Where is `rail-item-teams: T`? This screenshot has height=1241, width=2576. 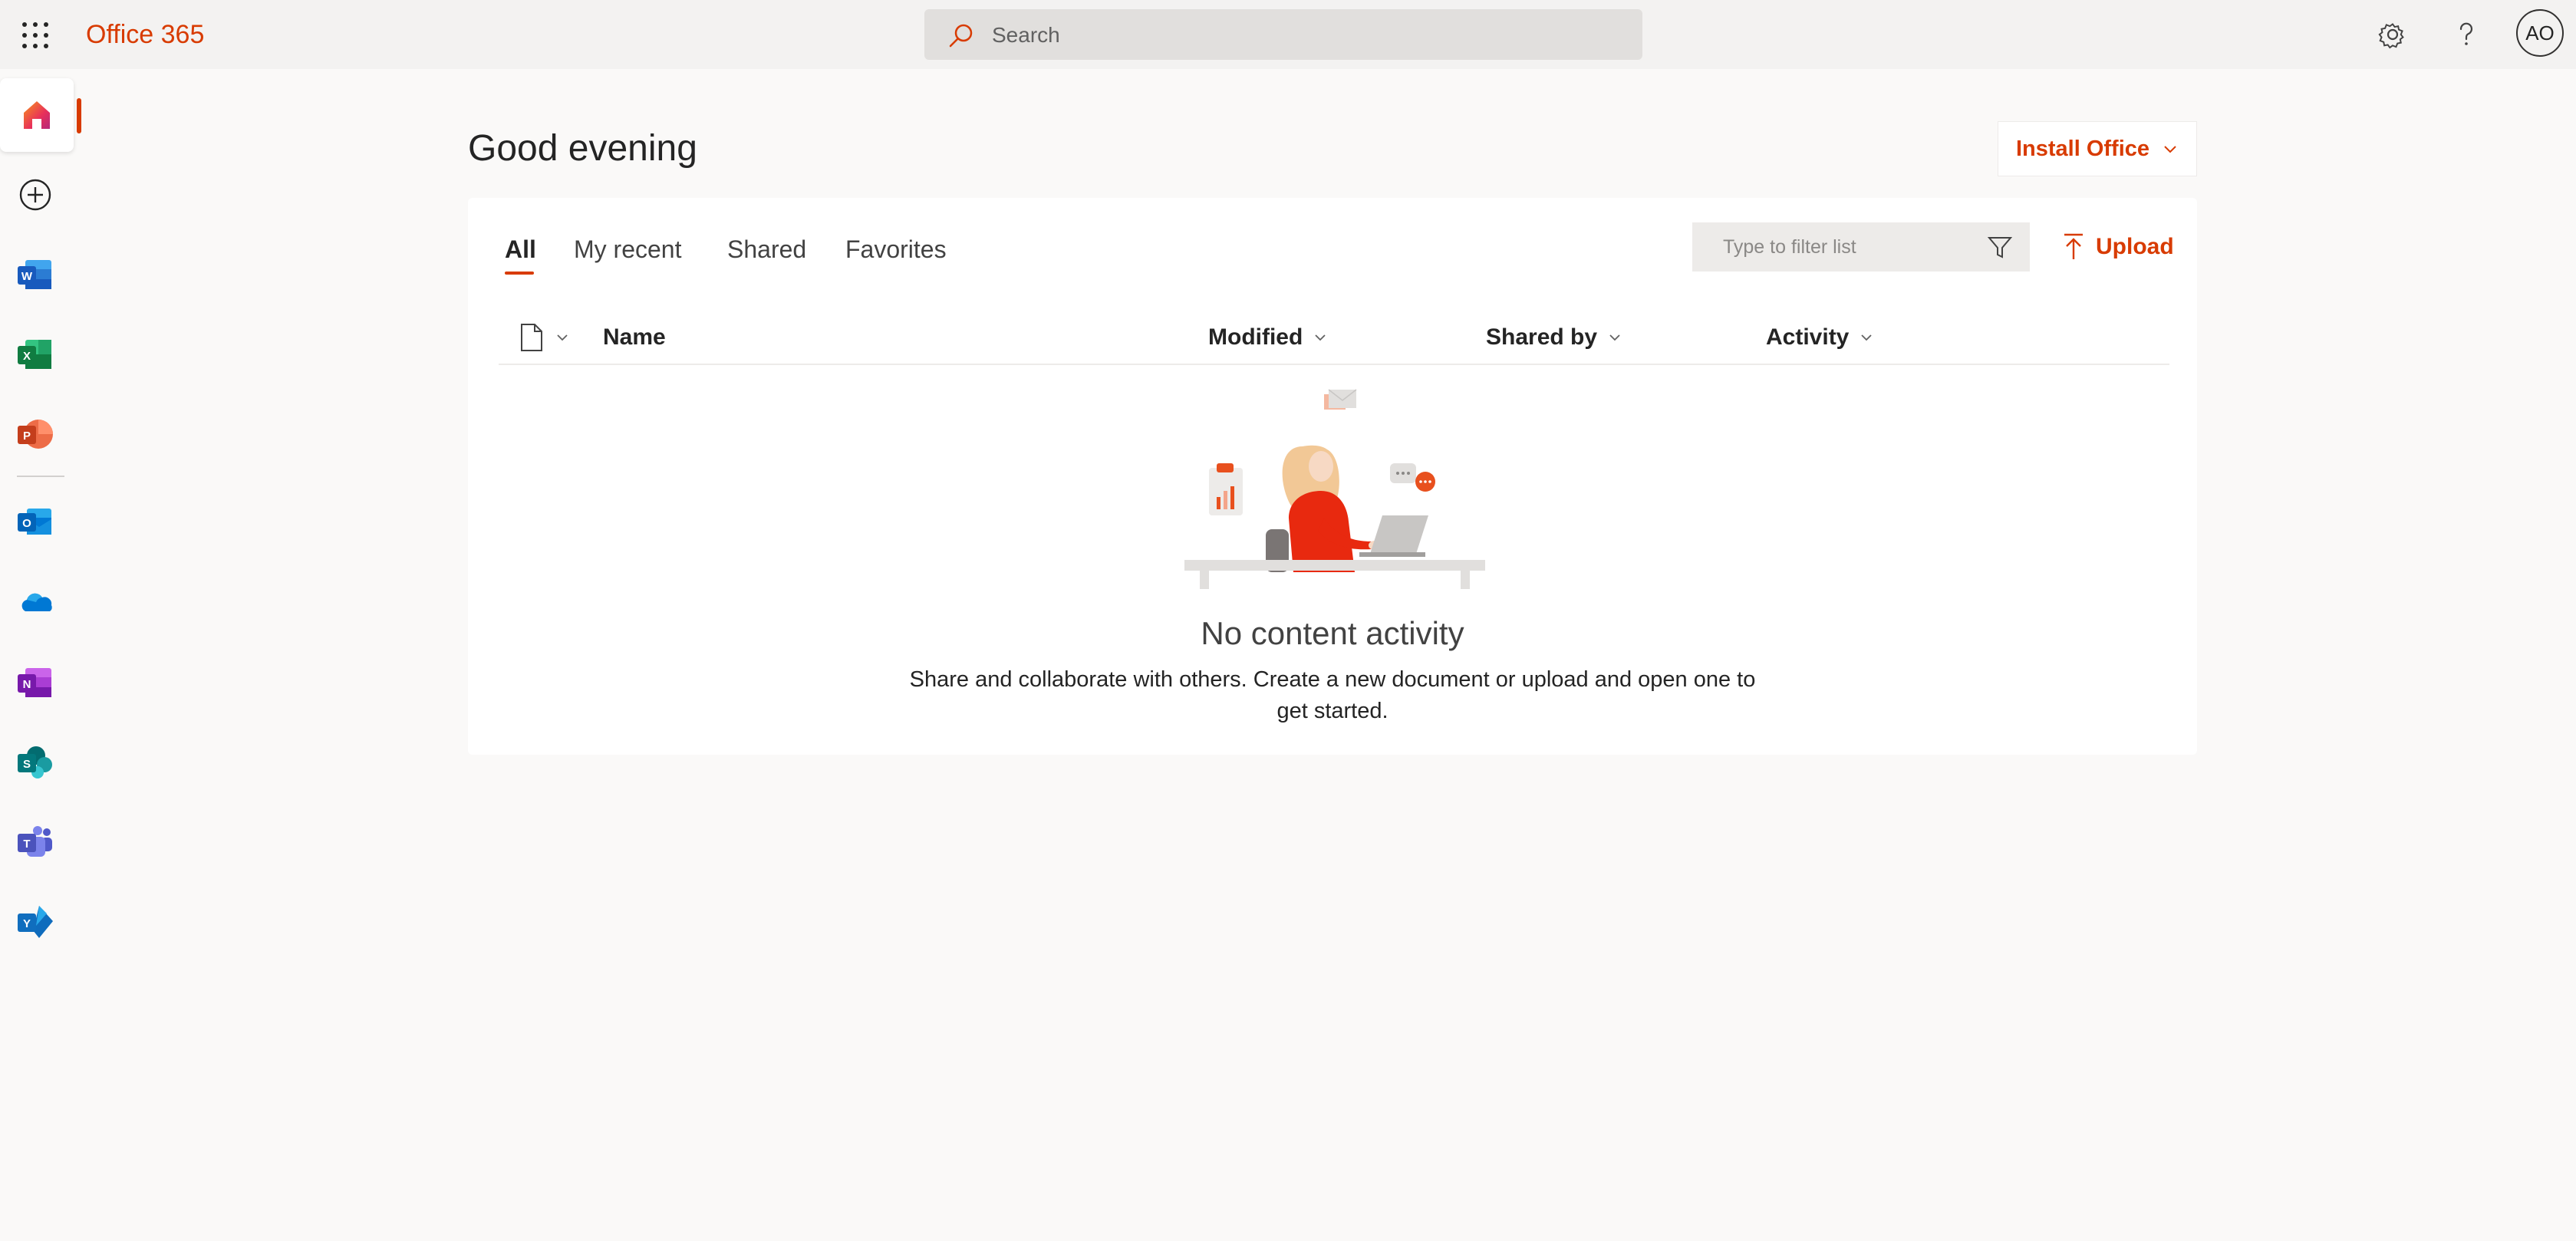 rail-item-teams: T is located at coordinates (35, 842).